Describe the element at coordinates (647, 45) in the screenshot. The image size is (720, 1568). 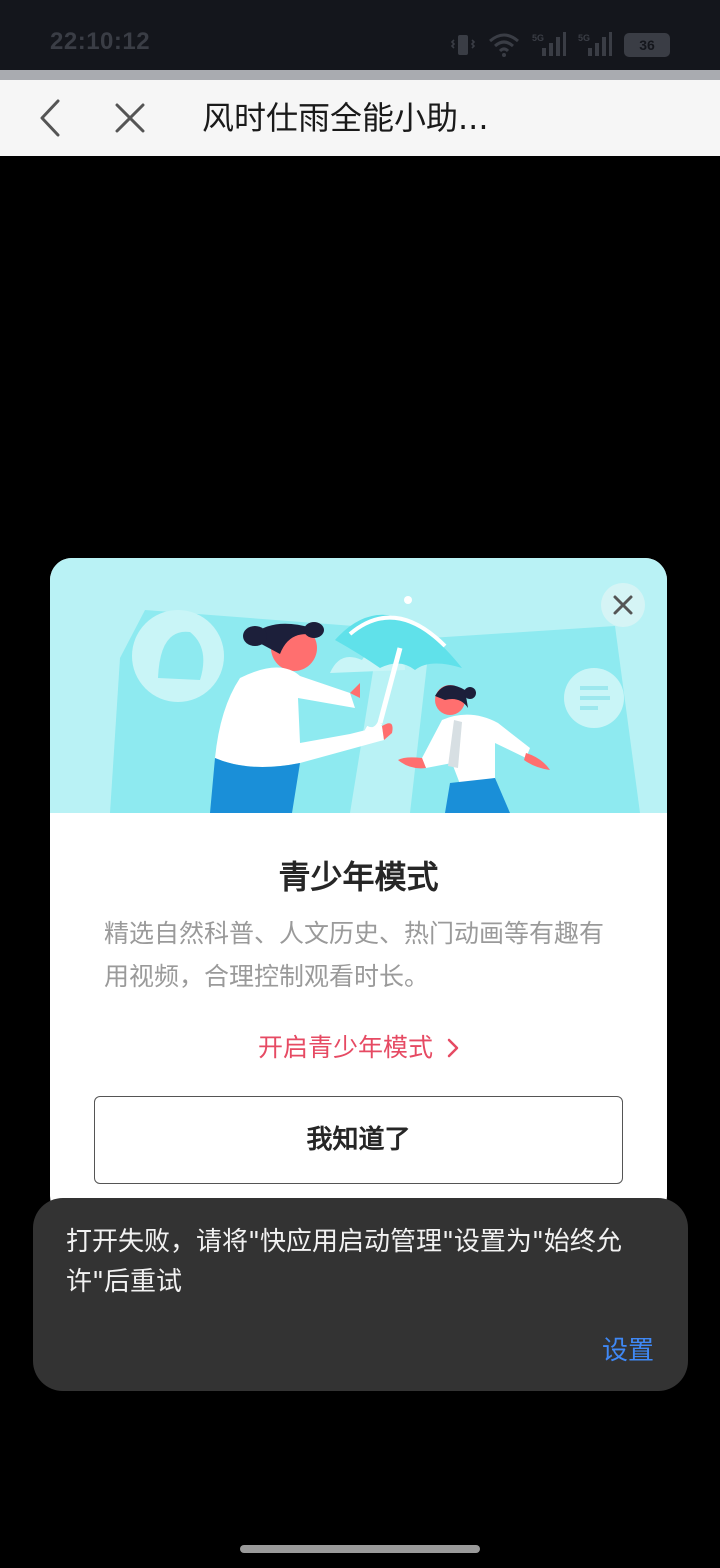
I see `battery-icon: 36` at that location.